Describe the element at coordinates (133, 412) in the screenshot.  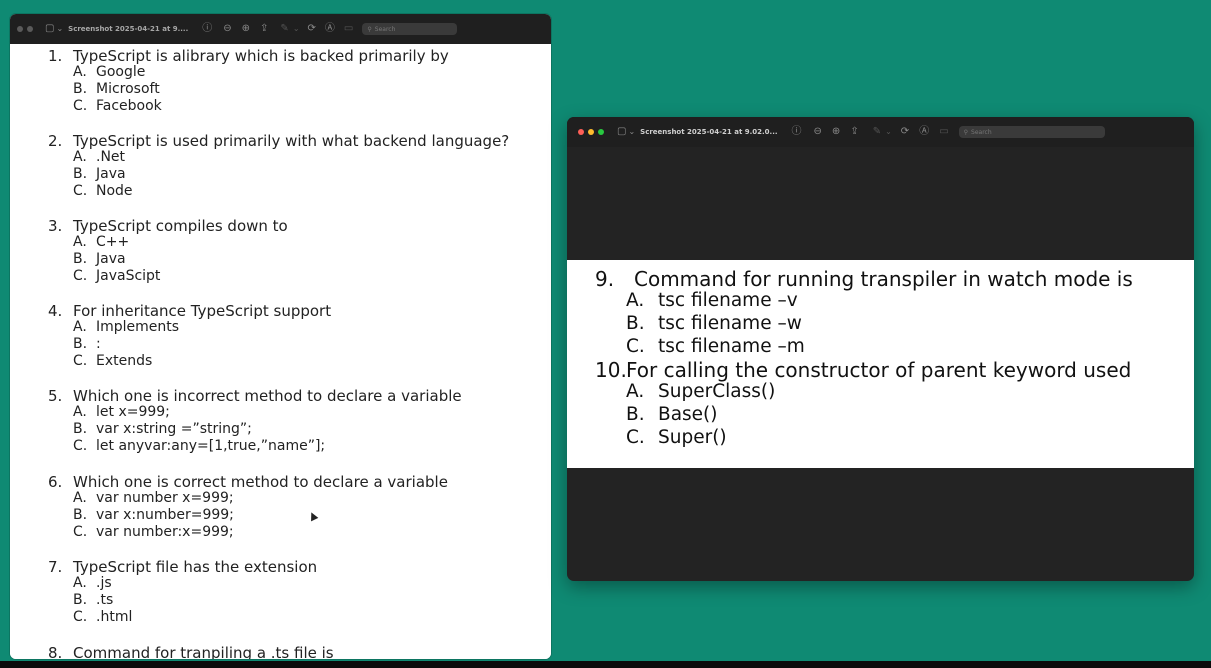
I see `option-text: let x=999;` at that location.